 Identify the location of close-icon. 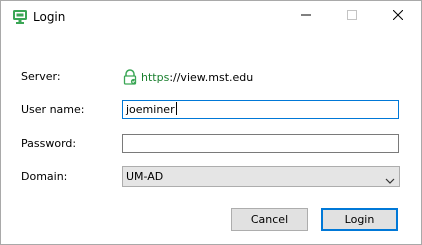
(398, 16).